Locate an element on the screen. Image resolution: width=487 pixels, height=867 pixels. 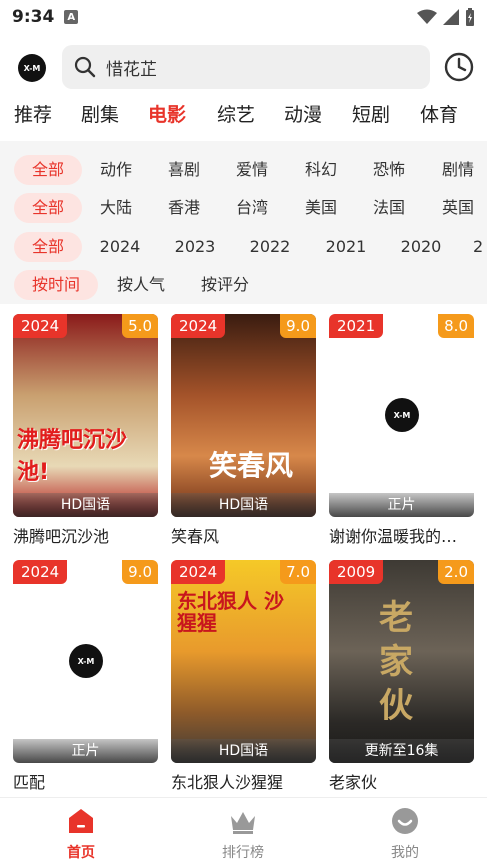
sort-filter-row: 按时间 按人气 按评分 is located at coordinates (243, 285).